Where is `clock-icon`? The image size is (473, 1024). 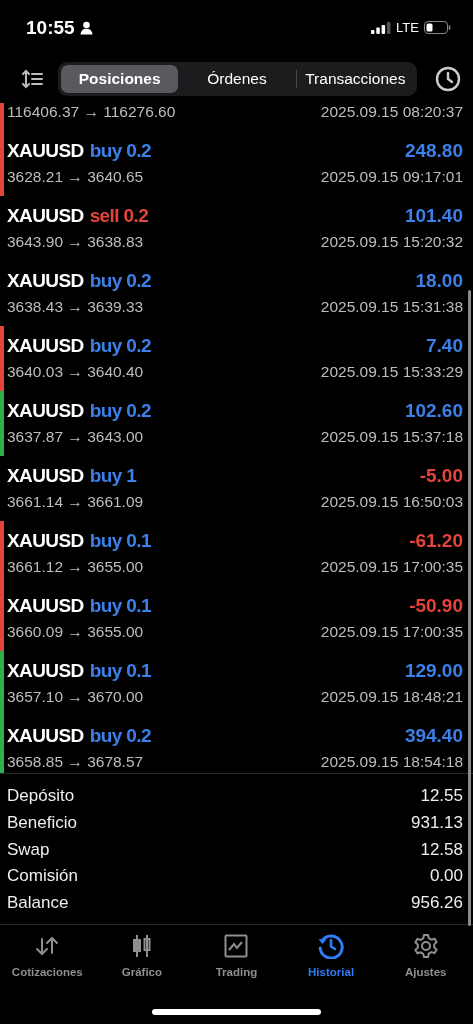 clock-icon is located at coordinates (448, 78).